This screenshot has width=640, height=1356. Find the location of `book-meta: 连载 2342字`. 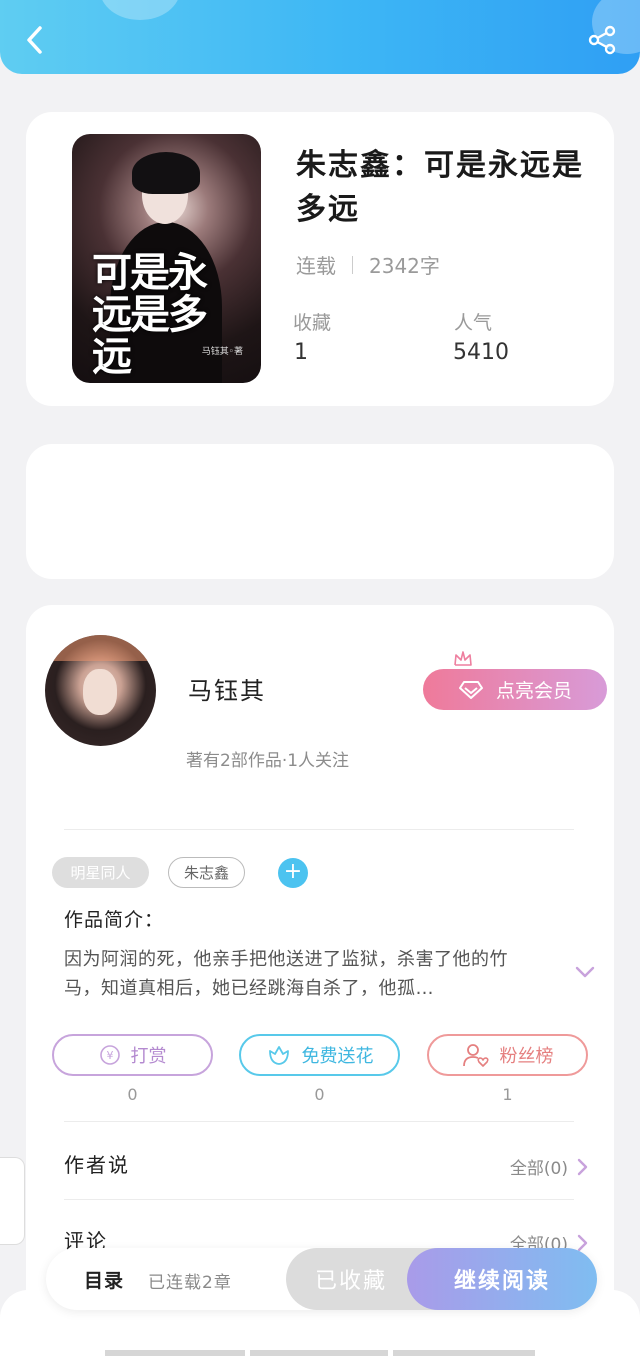

book-meta: 连载 2342字 is located at coordinates (368, 264).